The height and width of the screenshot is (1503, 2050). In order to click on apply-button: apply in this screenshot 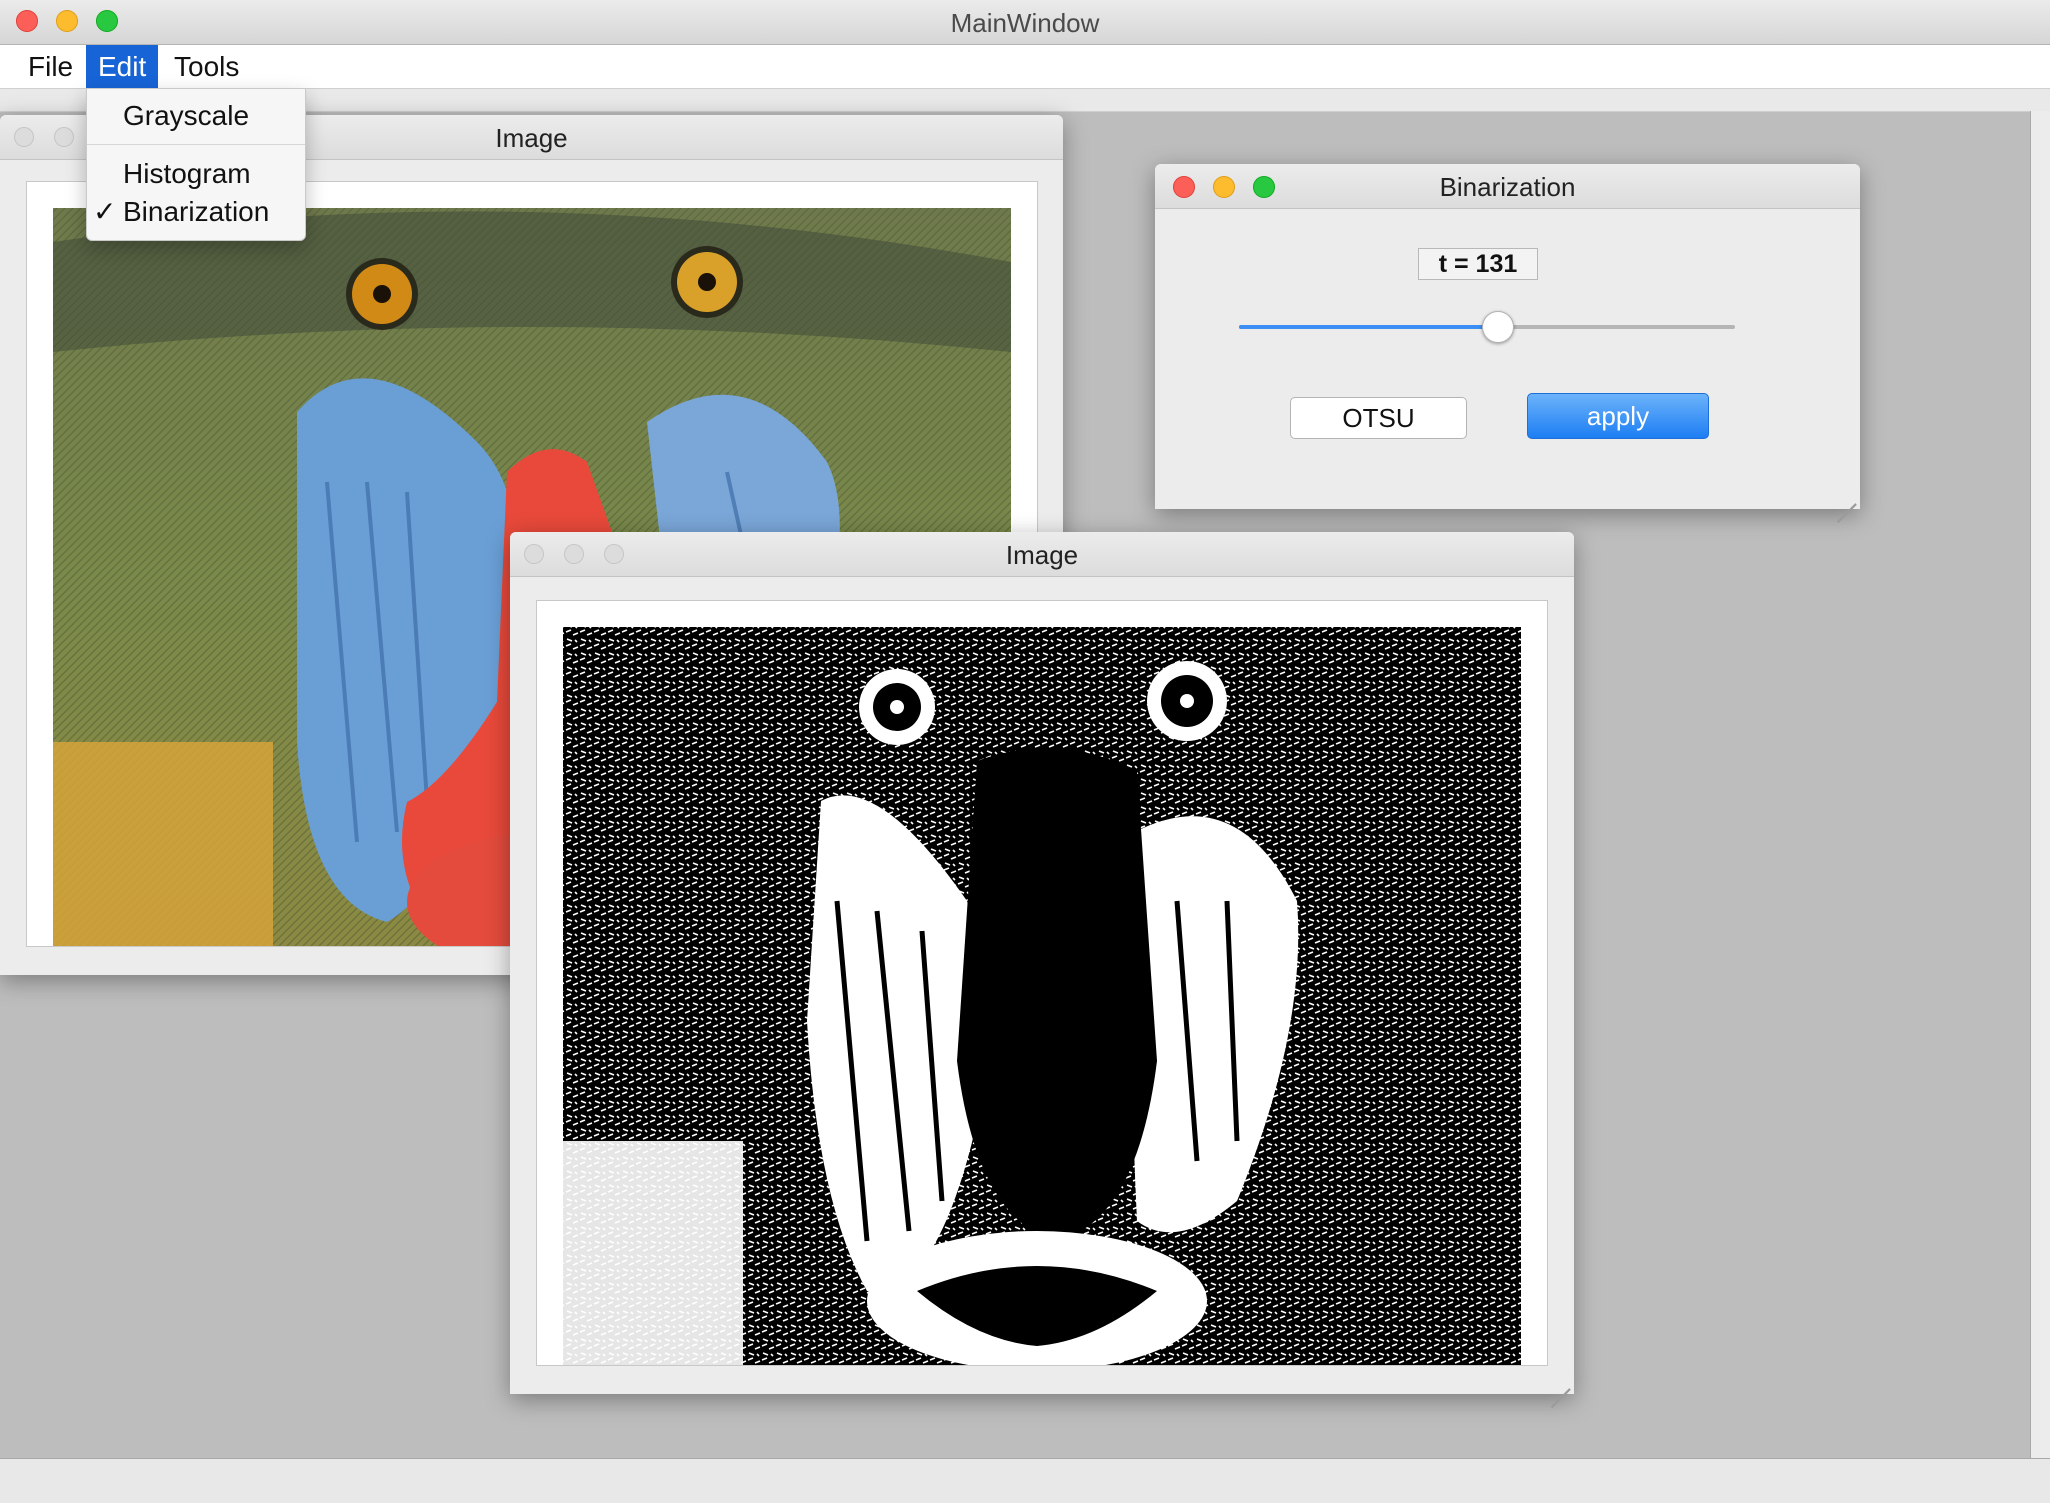, I will do `click(1618, 416)`.